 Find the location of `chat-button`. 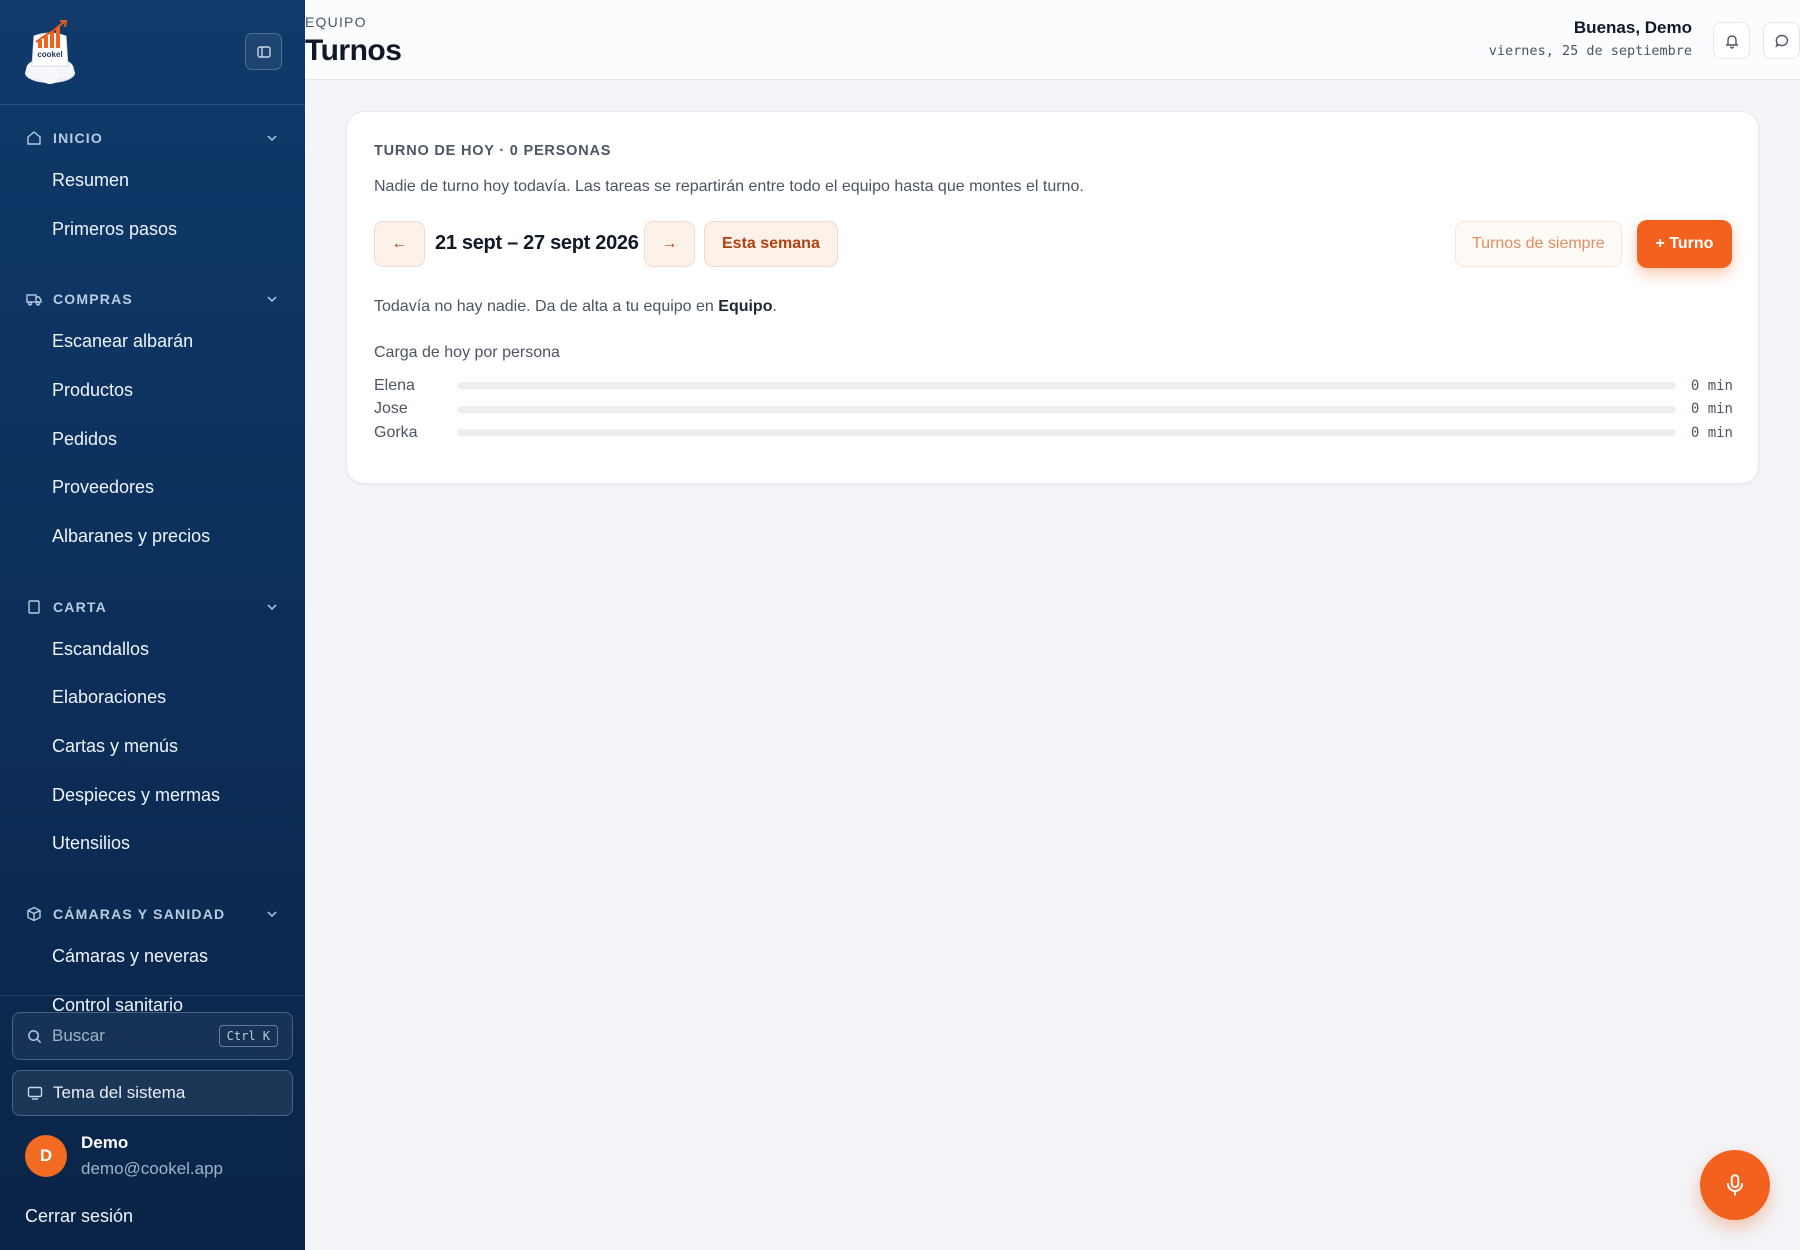

chat-button is located at coordinates (1781, 40).